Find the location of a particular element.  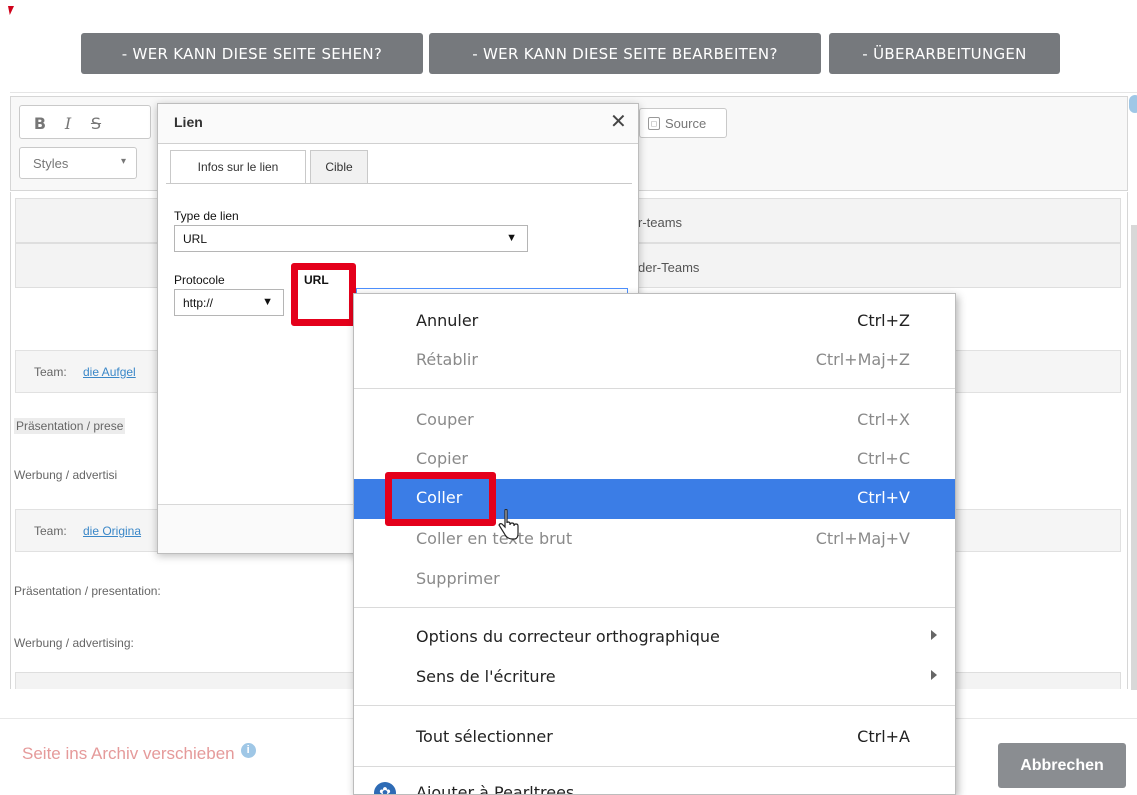

team-link: die Aufgel is located at coordinates (109, 372).